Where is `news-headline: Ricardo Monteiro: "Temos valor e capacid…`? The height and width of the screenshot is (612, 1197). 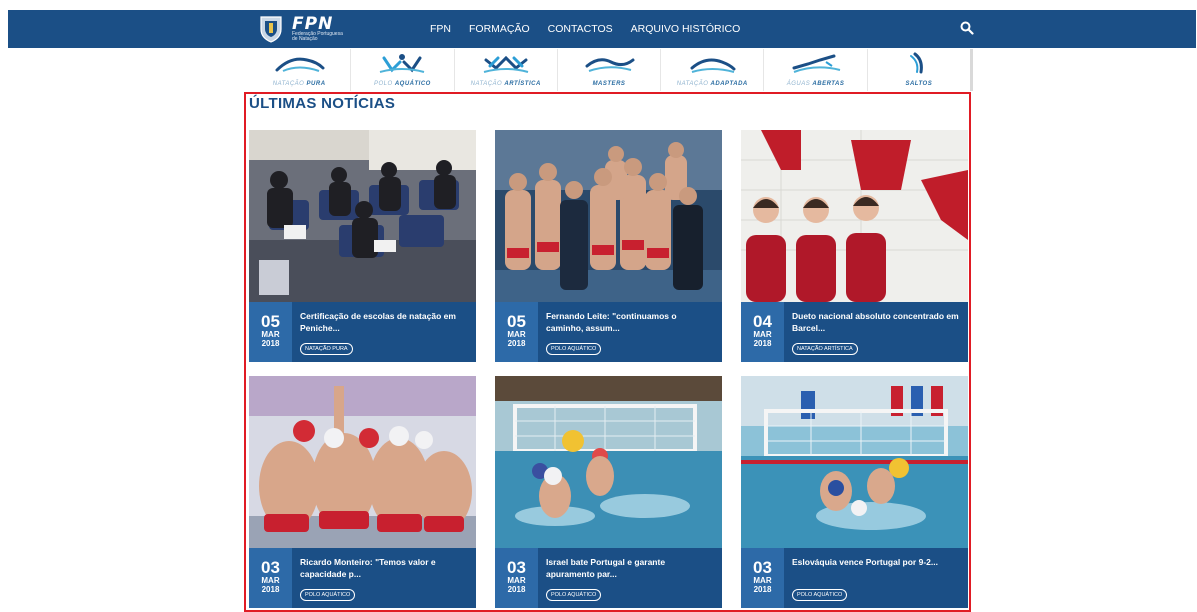 news-headline: Ricardo Monteiro: "Temos valor e capacid… is located at coordinates (385, 568).